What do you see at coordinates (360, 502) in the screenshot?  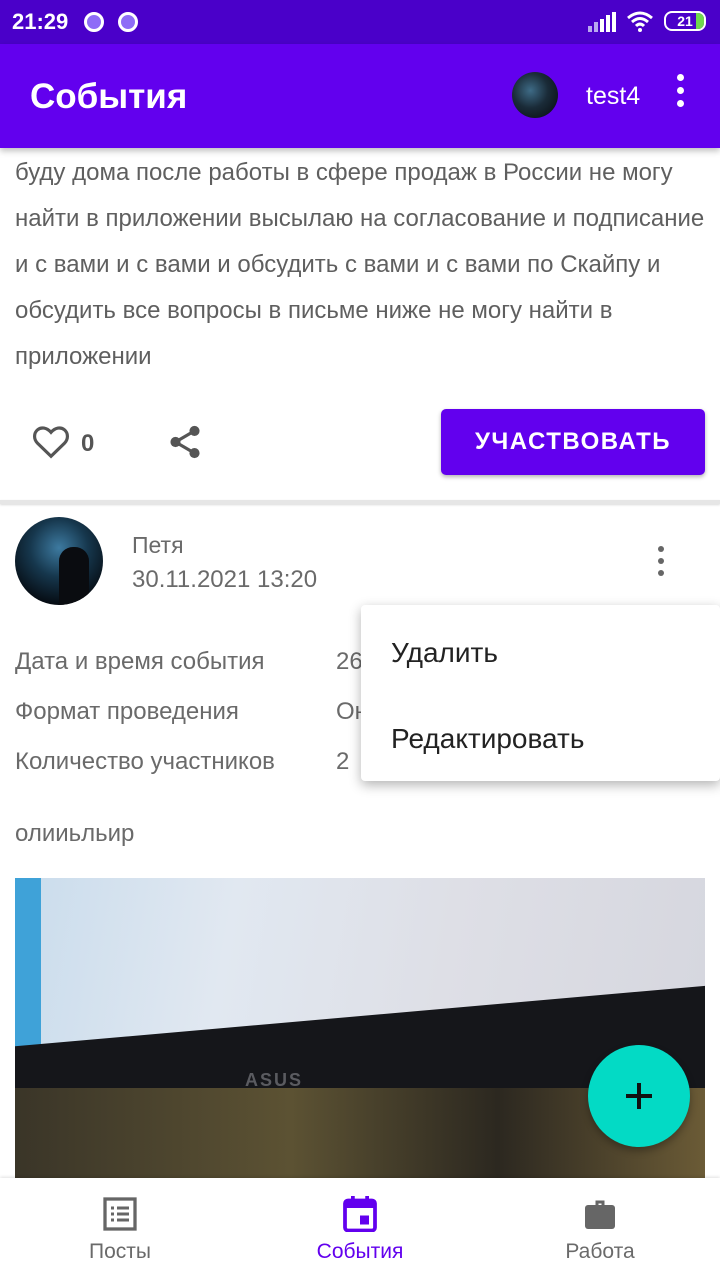 I see `card-divider` at bounding box center [360, 502].